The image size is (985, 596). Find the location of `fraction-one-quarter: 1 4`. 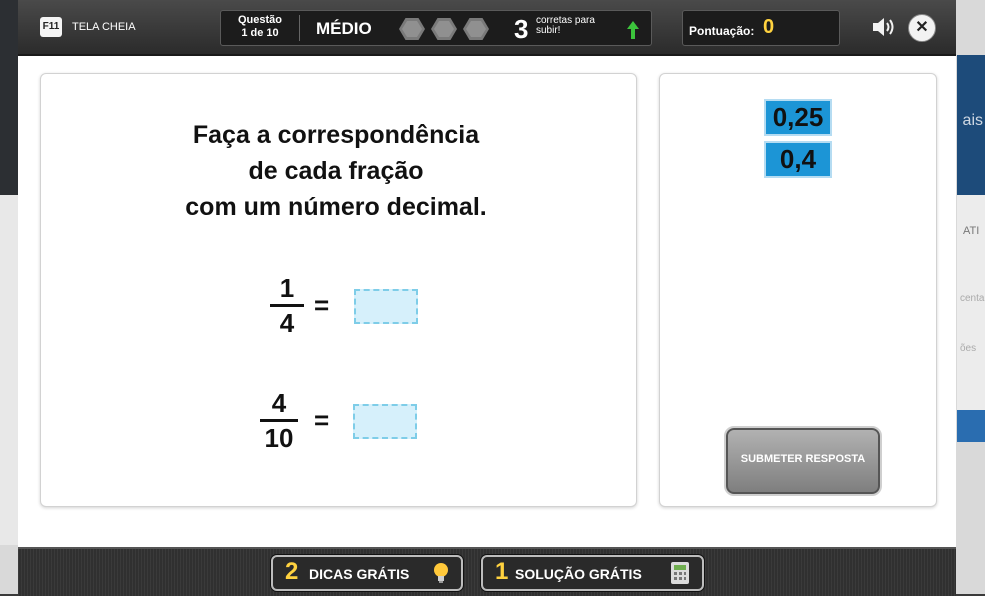

fraction-one-quarter: 1 4 is located at coordinates (287, 305).